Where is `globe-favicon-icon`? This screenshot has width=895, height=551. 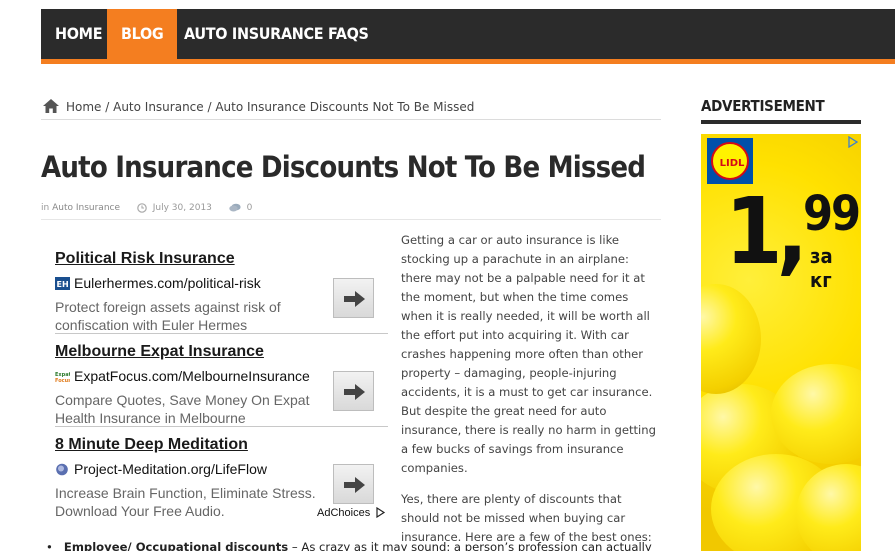 globe-favicon-icon is located at coordinates (62, 469).